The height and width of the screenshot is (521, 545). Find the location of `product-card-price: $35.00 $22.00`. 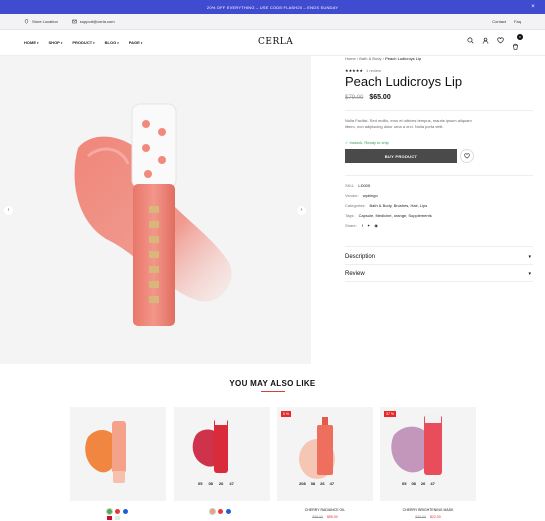

product-card-price: $35.00 $22.00 is located at coordinates (428, 517).